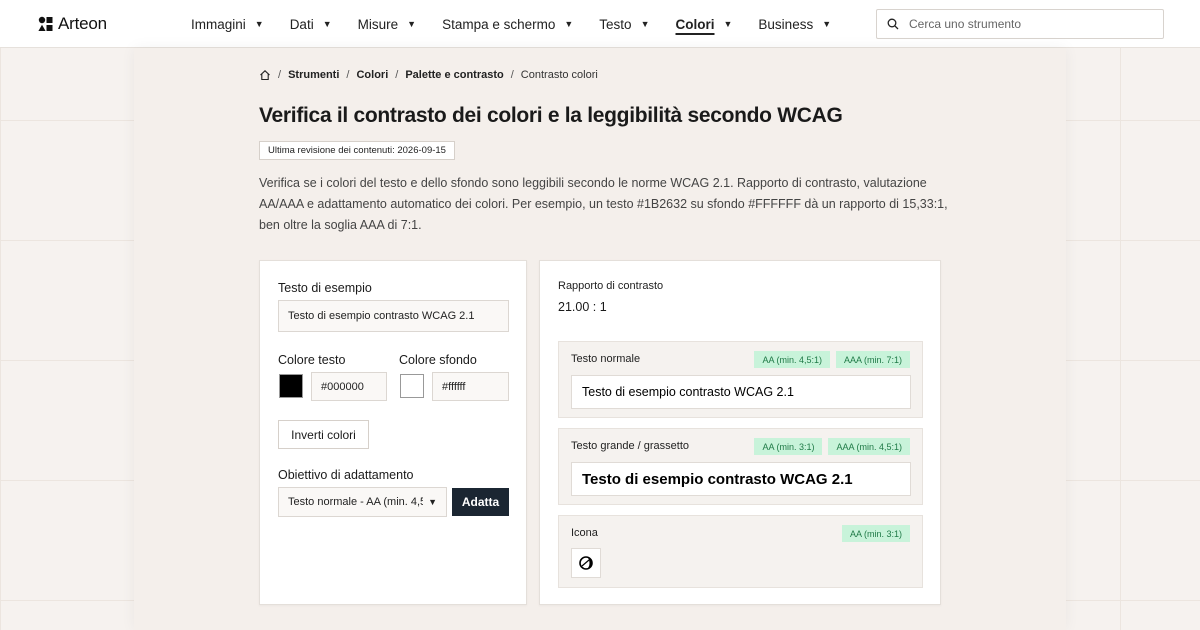 The image size is (1200, 630). Describe the element at coordinates (45, 23) in the screenshot. I see `arteon-logo-icon` at that location.